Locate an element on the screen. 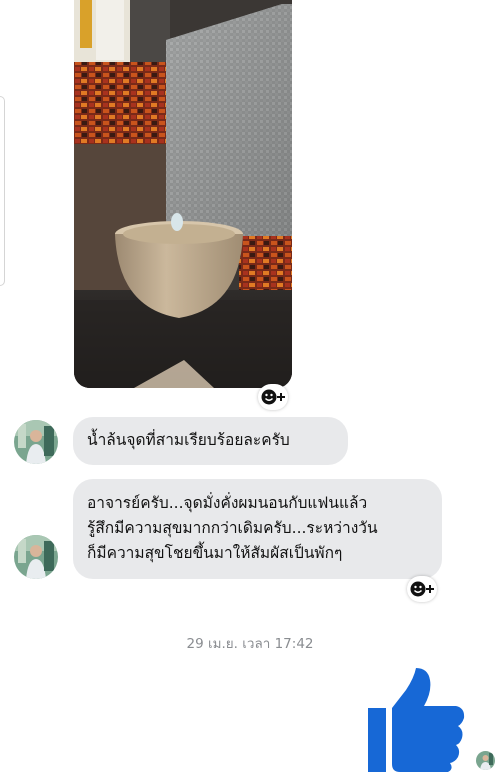 Image resolution: width=500 pixels, height=778 pixels. thumbs-up-icon is located at coordinates (416, 720).